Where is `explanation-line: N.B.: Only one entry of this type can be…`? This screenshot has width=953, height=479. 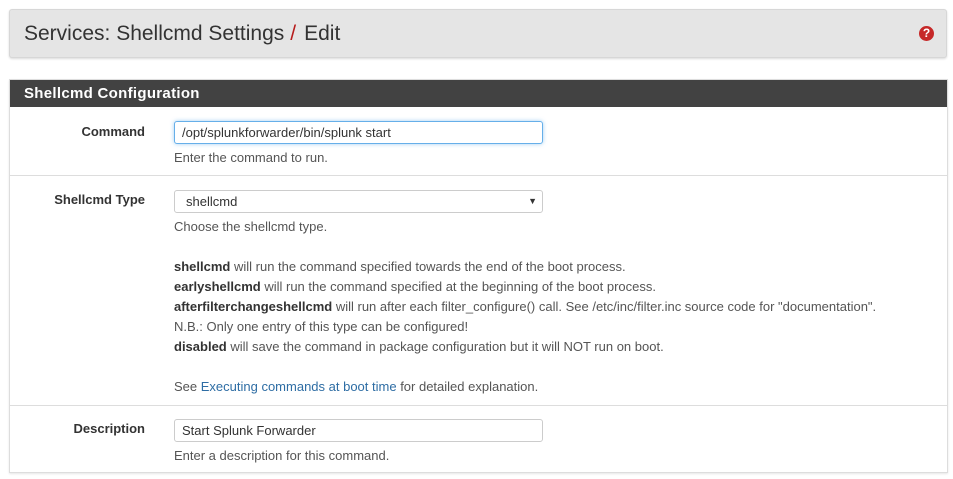
explanation-line: N.B.: Only one entry of this type can be… is located at coordinates (321, 326).